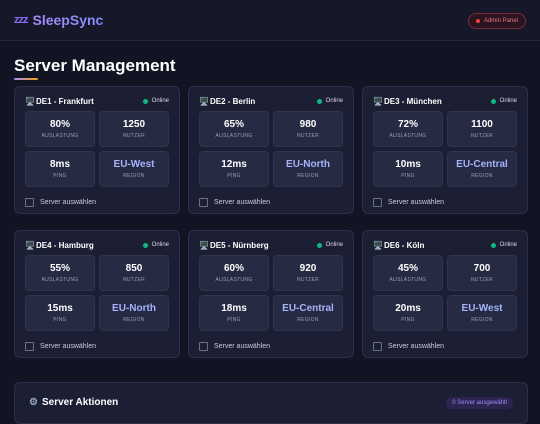 Image resolution: width=540 pixels, height=424 pixels. Describe the element at coordinates (239, 245) in the screenshot. I see `server-name: DE5 - Nürnberg` at that location.